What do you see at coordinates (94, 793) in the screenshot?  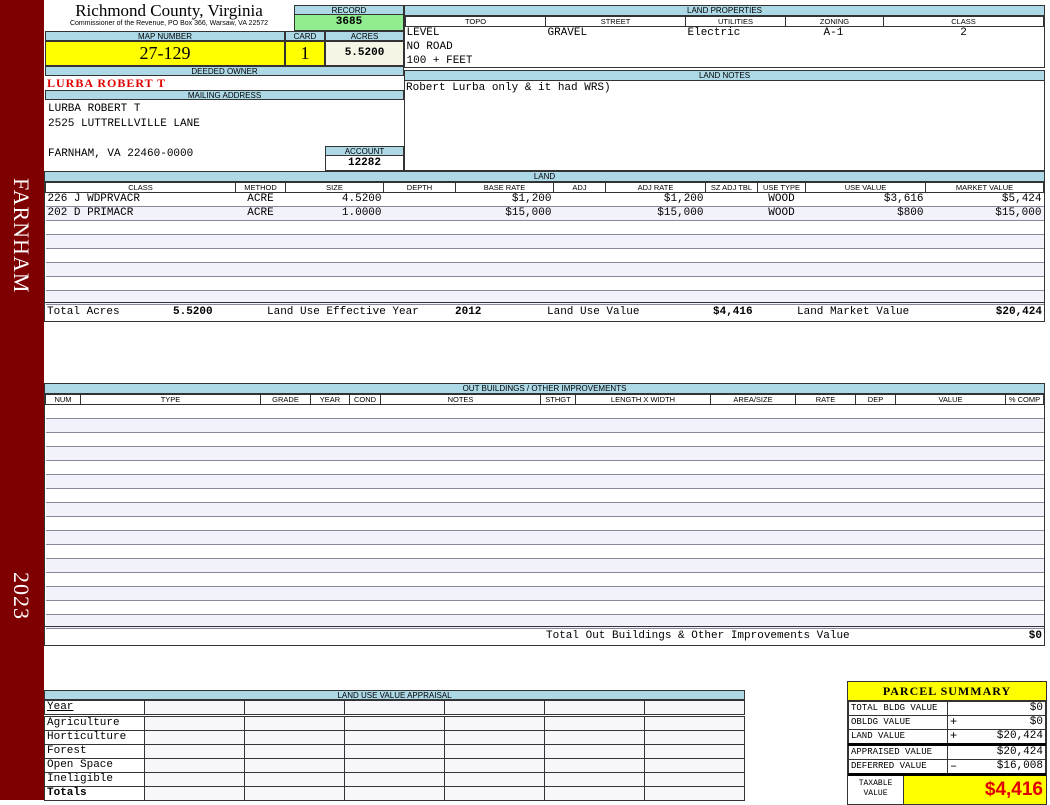 I see `land-use-label: Totals` at bounding box center [94, 793].